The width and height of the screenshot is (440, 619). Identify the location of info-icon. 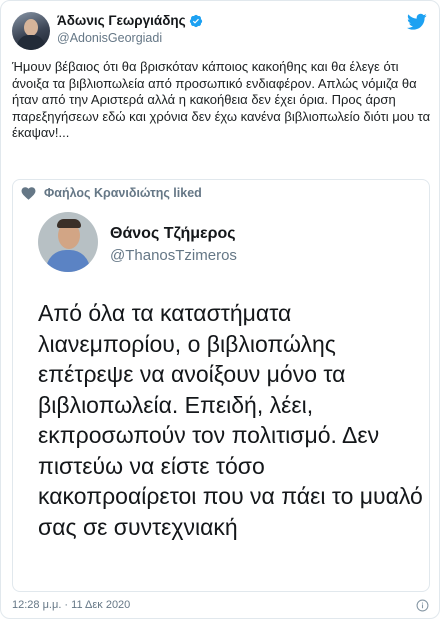
(422, 605).